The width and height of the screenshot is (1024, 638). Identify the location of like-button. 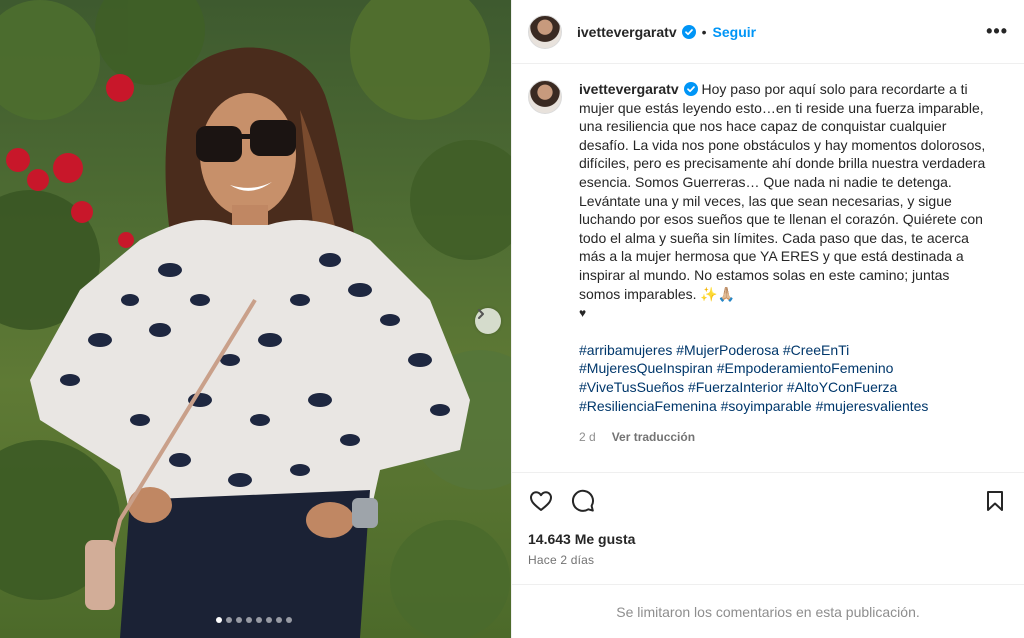
(541, 501).